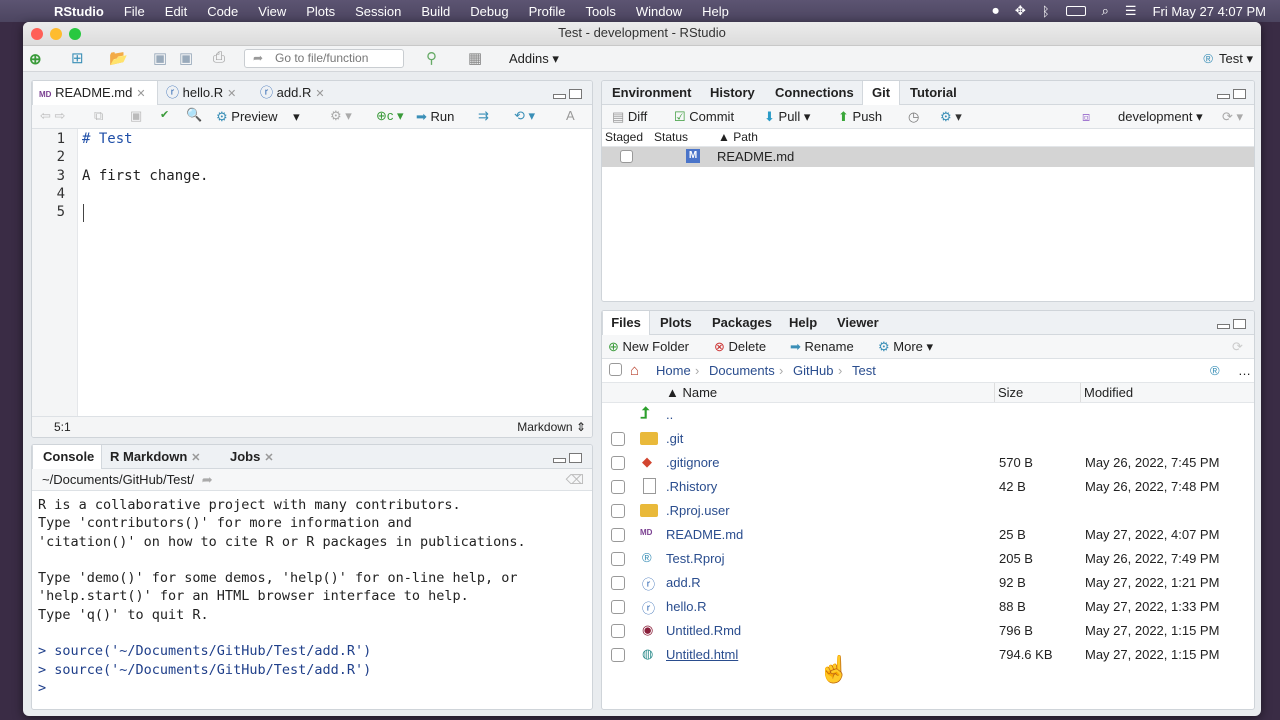 This screenshot has height=720, width=1280. I want to click on run-button: ➡ Run, so click(435, 117).